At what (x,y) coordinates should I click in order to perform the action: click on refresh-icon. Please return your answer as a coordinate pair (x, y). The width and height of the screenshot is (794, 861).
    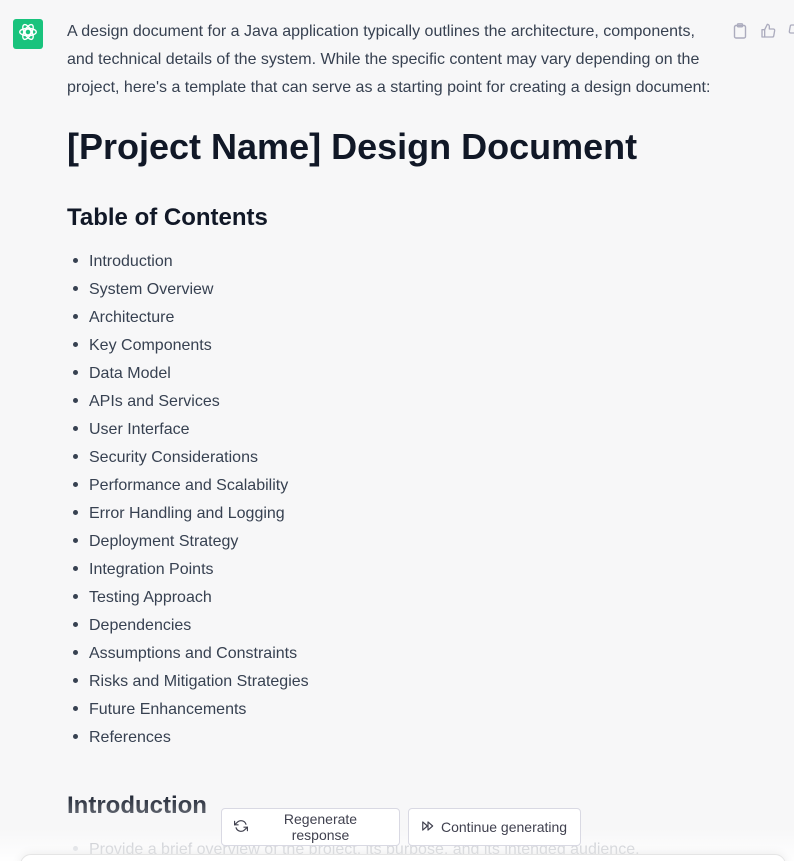
    Looking at the image, I should click on (241, 827).